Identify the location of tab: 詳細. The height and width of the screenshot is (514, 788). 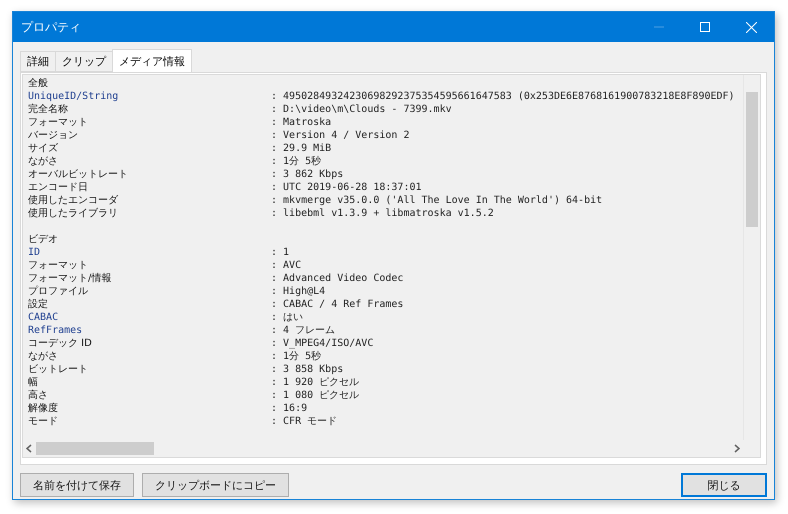
(38, 61).